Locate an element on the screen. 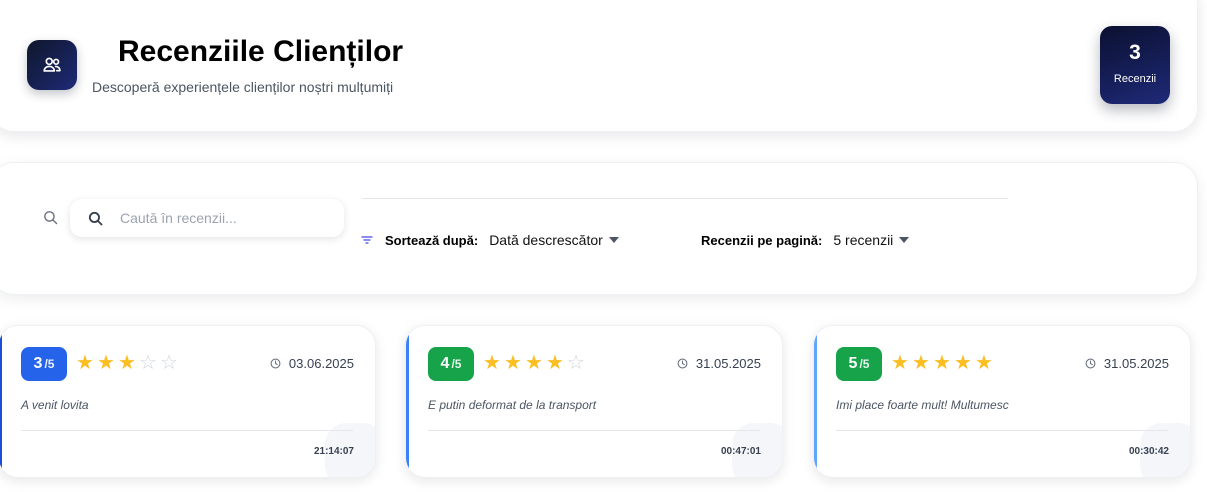 This screenshot has width=1207, height=492. review-count-label: Recenzii is located at coordinates (1135, 79).